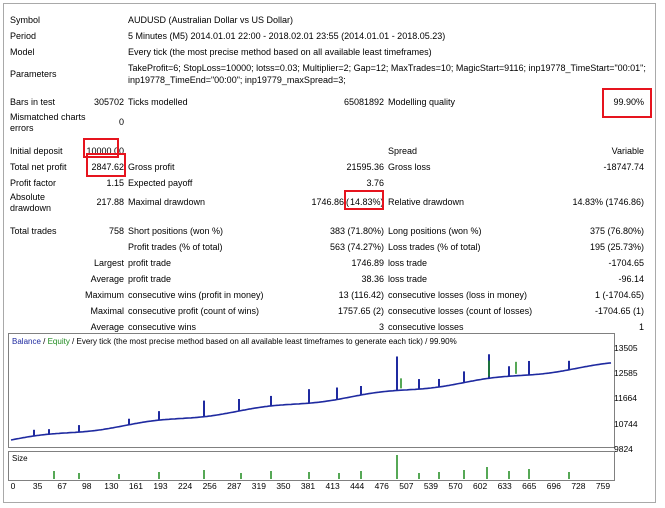 The height and width of the screenshot is (508, 665). I want to click on x-tick-label: 130, so click(111, 486).